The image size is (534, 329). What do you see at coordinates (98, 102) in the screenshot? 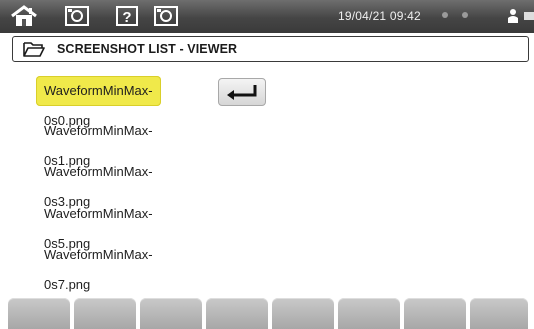
I see `file-item: WaveformMinMax-0s0.png` at bounding box center [98, 102].